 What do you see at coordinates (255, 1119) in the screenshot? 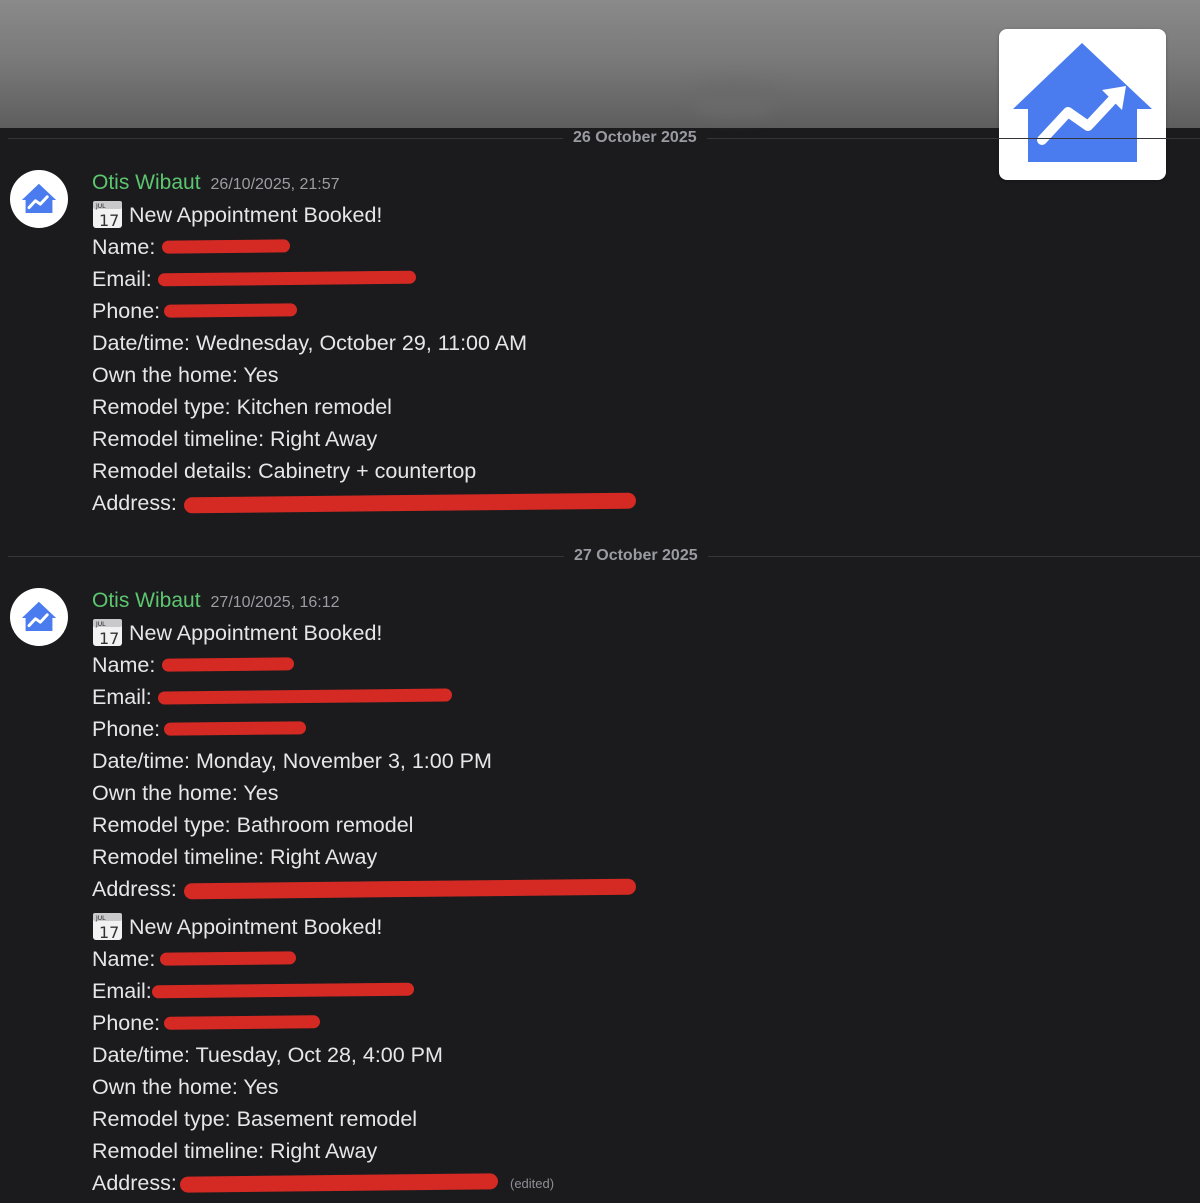
I see `remodel-type-line: Remodel type: Basement remodel` at bounding box center [255, 1119].